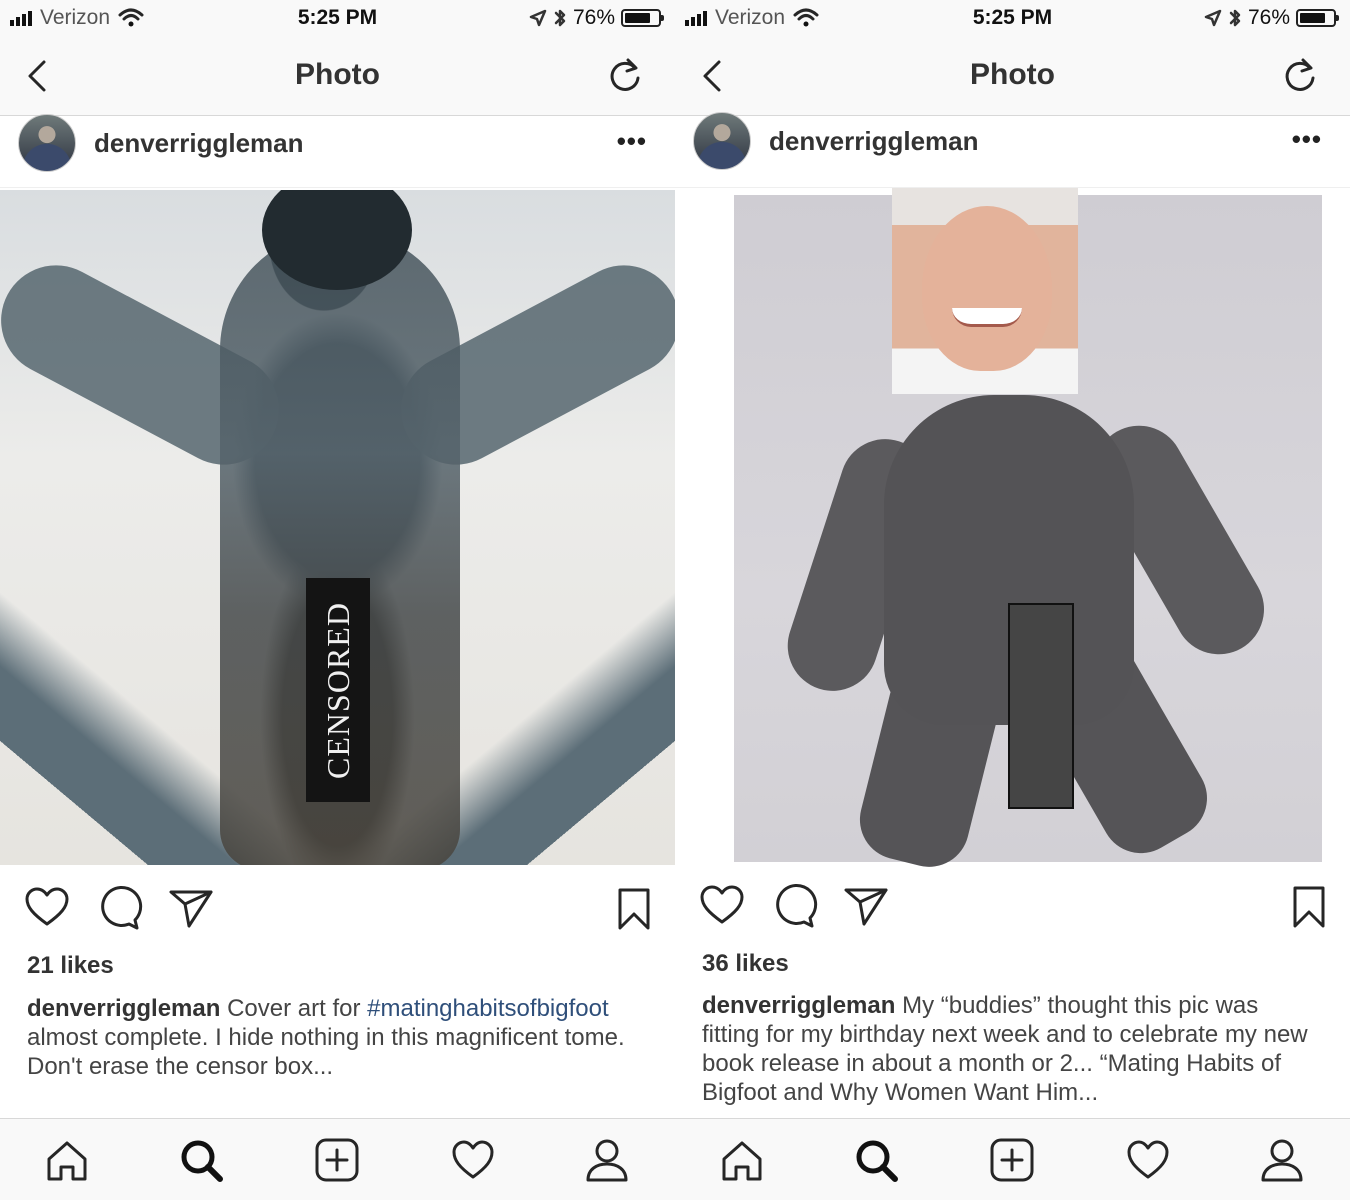 The height and width of the screenshot is (1200, 1350). Describe the element at coordinates (985, 291) in the screenshot. I see `photo-face-overlay` at that location.